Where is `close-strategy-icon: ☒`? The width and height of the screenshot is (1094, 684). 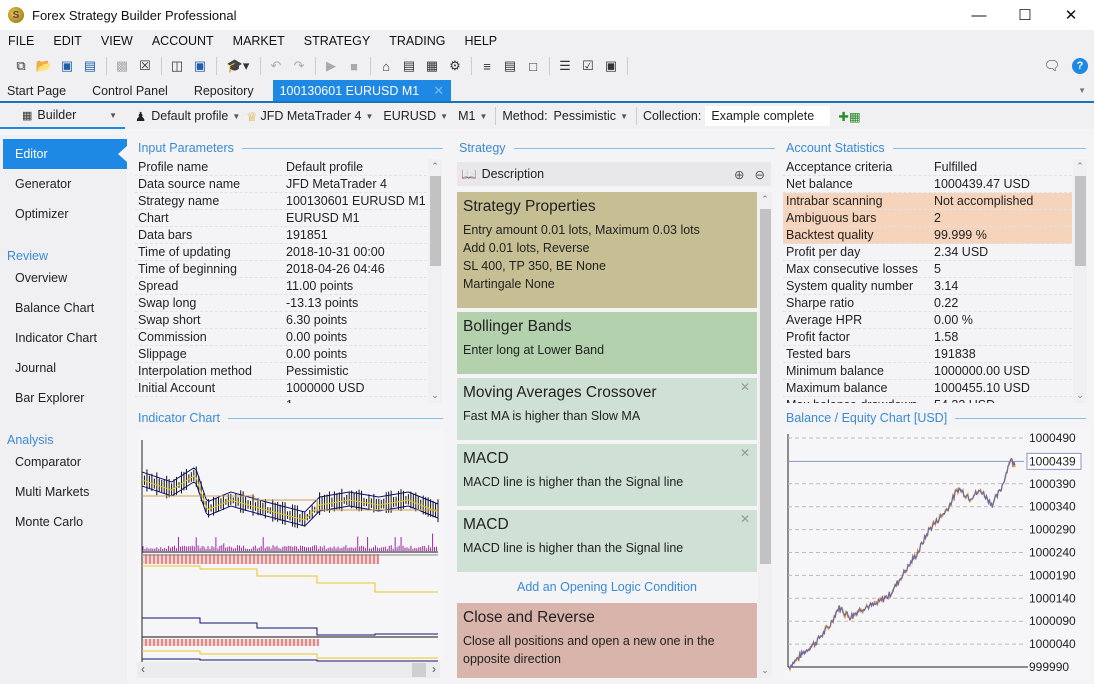 close-strategy-icon: ☒ is located at coordinates (145, 66).